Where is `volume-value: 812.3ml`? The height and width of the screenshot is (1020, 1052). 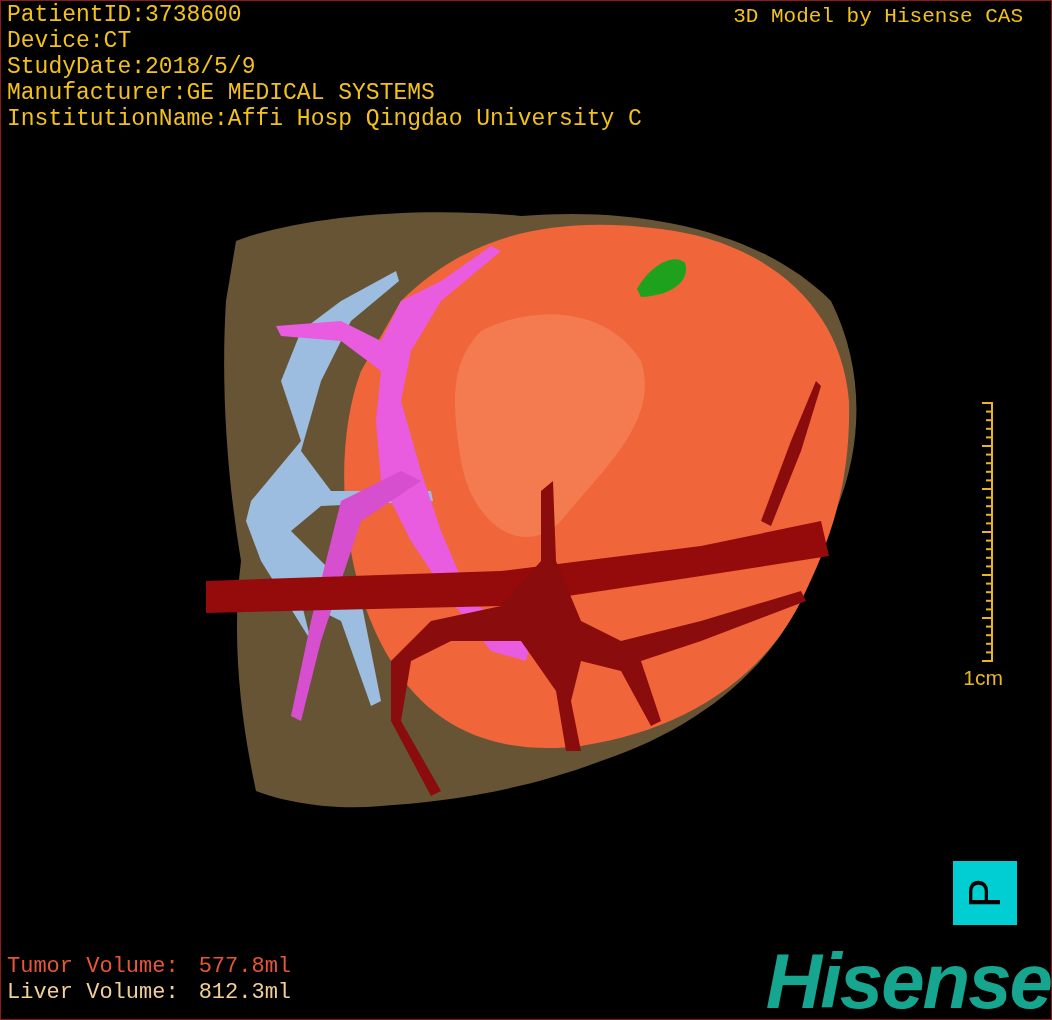 volume-value: 812.3ml is located at coordinates (245, 993).